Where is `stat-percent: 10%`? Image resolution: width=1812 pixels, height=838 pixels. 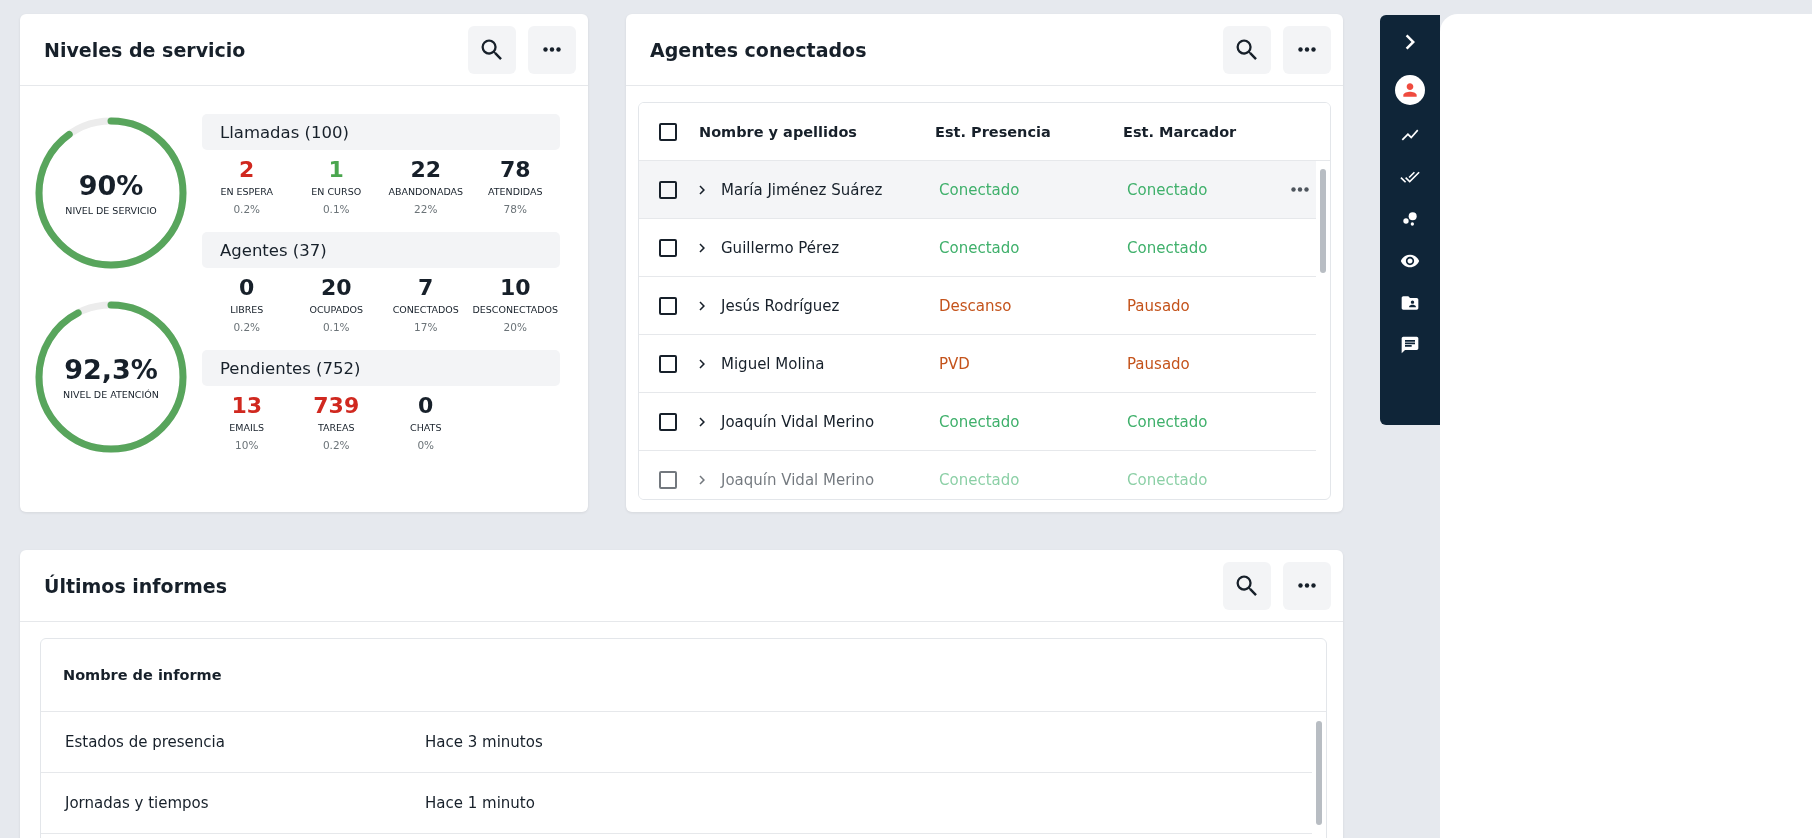
stat-percent: 10% is located at coordinates (247, 445).